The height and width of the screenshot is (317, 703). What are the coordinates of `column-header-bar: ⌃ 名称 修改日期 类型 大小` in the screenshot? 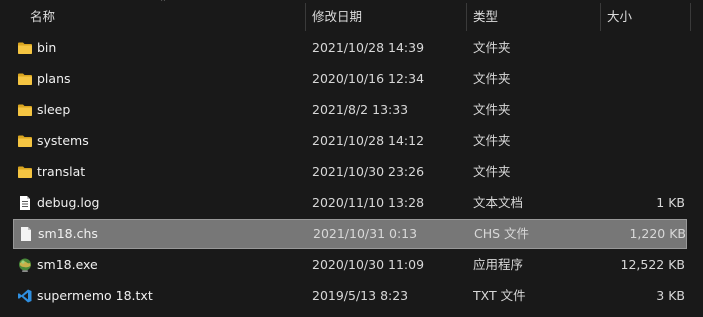 It's located at (351, 16).